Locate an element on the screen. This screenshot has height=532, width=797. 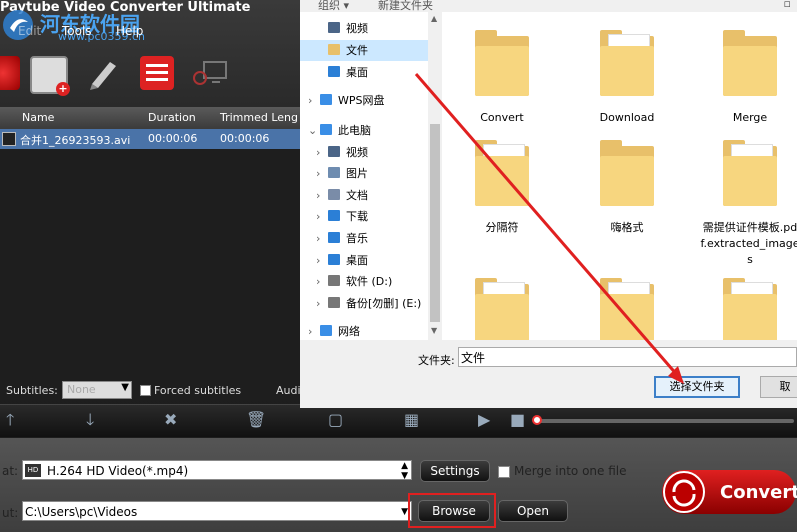
nav-item-label: 视频 is located at coordinates (357, 152).